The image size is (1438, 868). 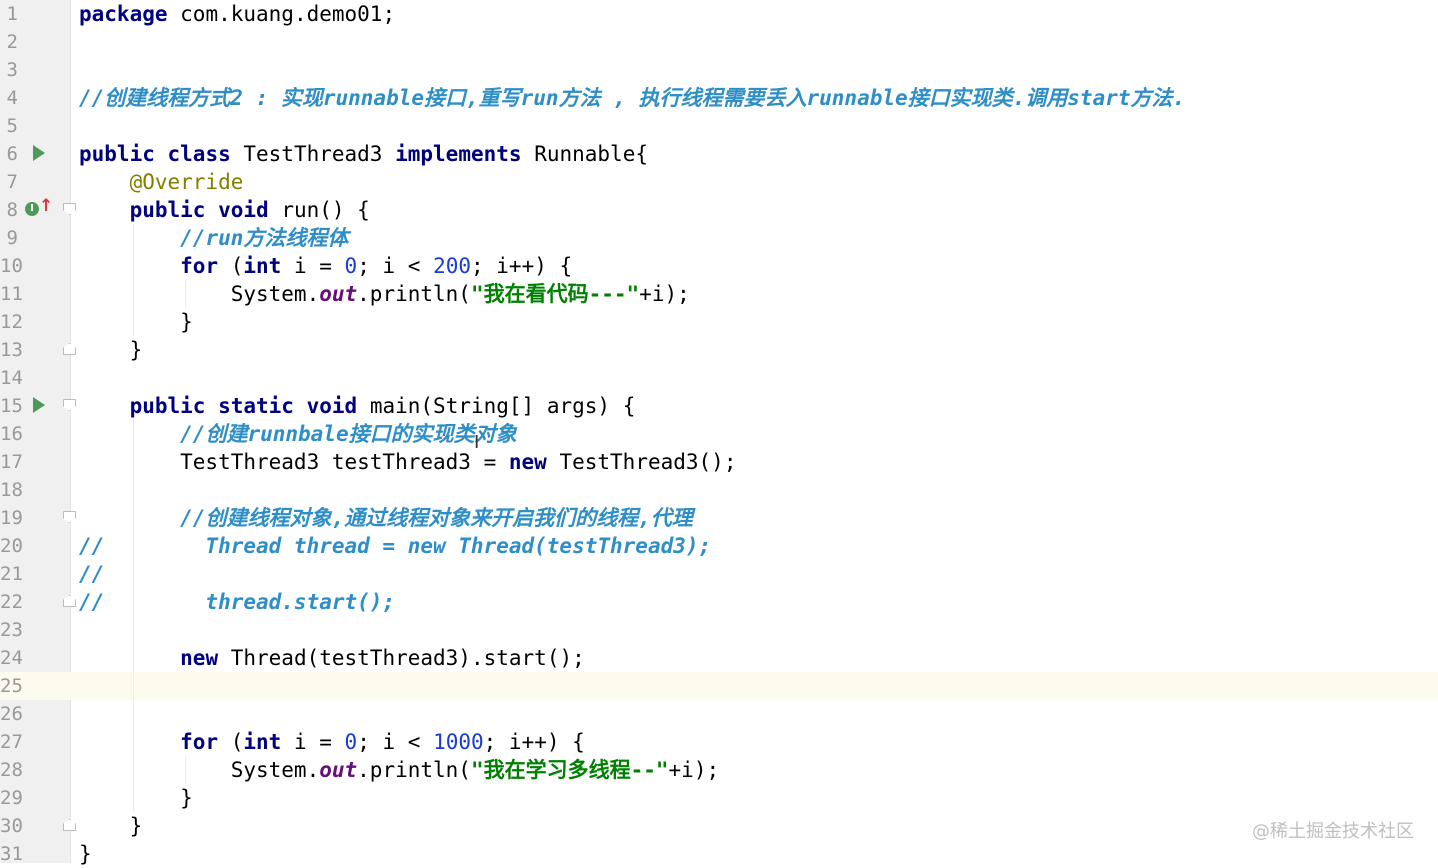 What do you see at coordinates (11, 574) in the screenshot?
I see `line-number: 21` at bounding box center [11, 574].